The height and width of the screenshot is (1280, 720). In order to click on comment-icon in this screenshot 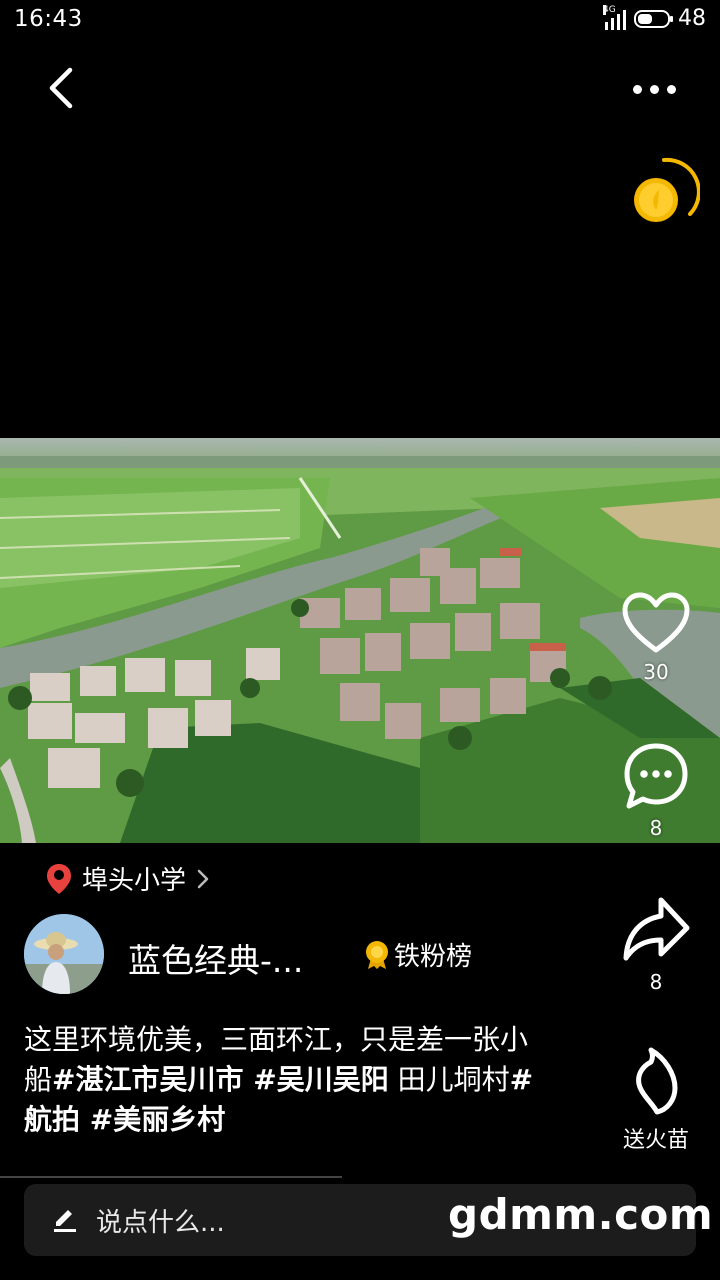, I will do `click(656, 776)`.